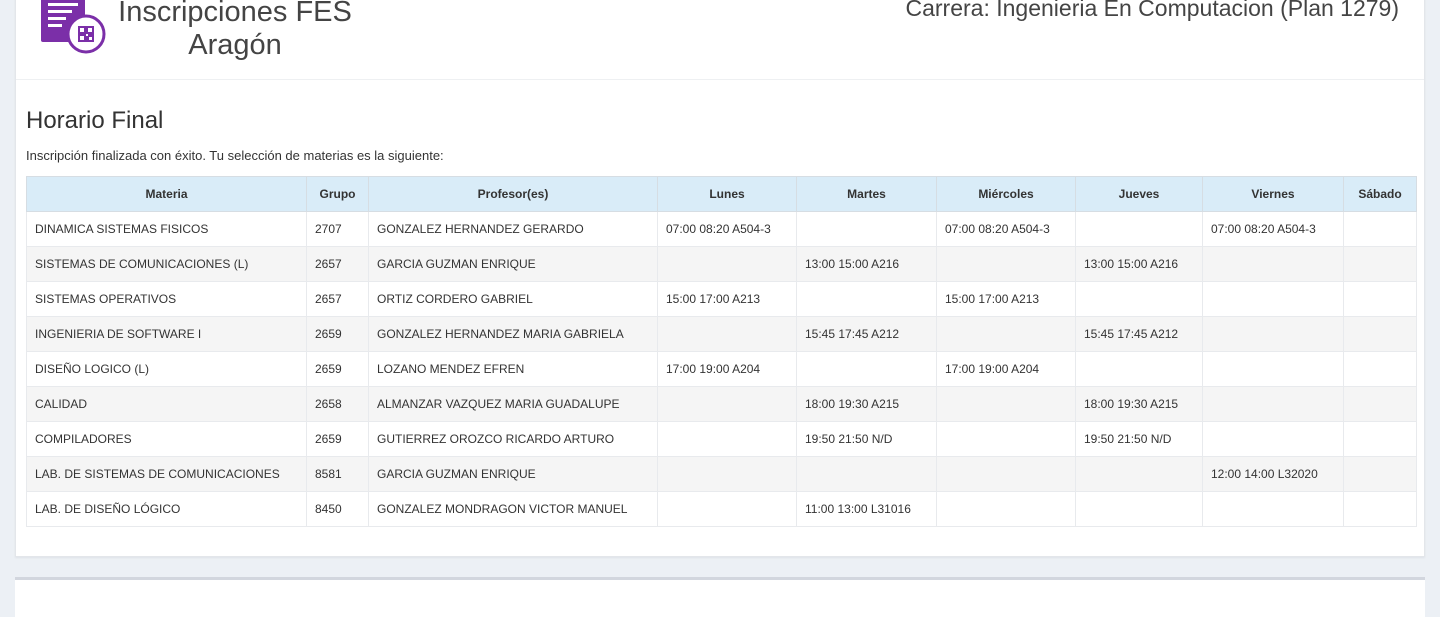  I want to click on cell-profesor: GONZALEZ HERNANDEZ MARIA GABRIELA, so click(513, 334).